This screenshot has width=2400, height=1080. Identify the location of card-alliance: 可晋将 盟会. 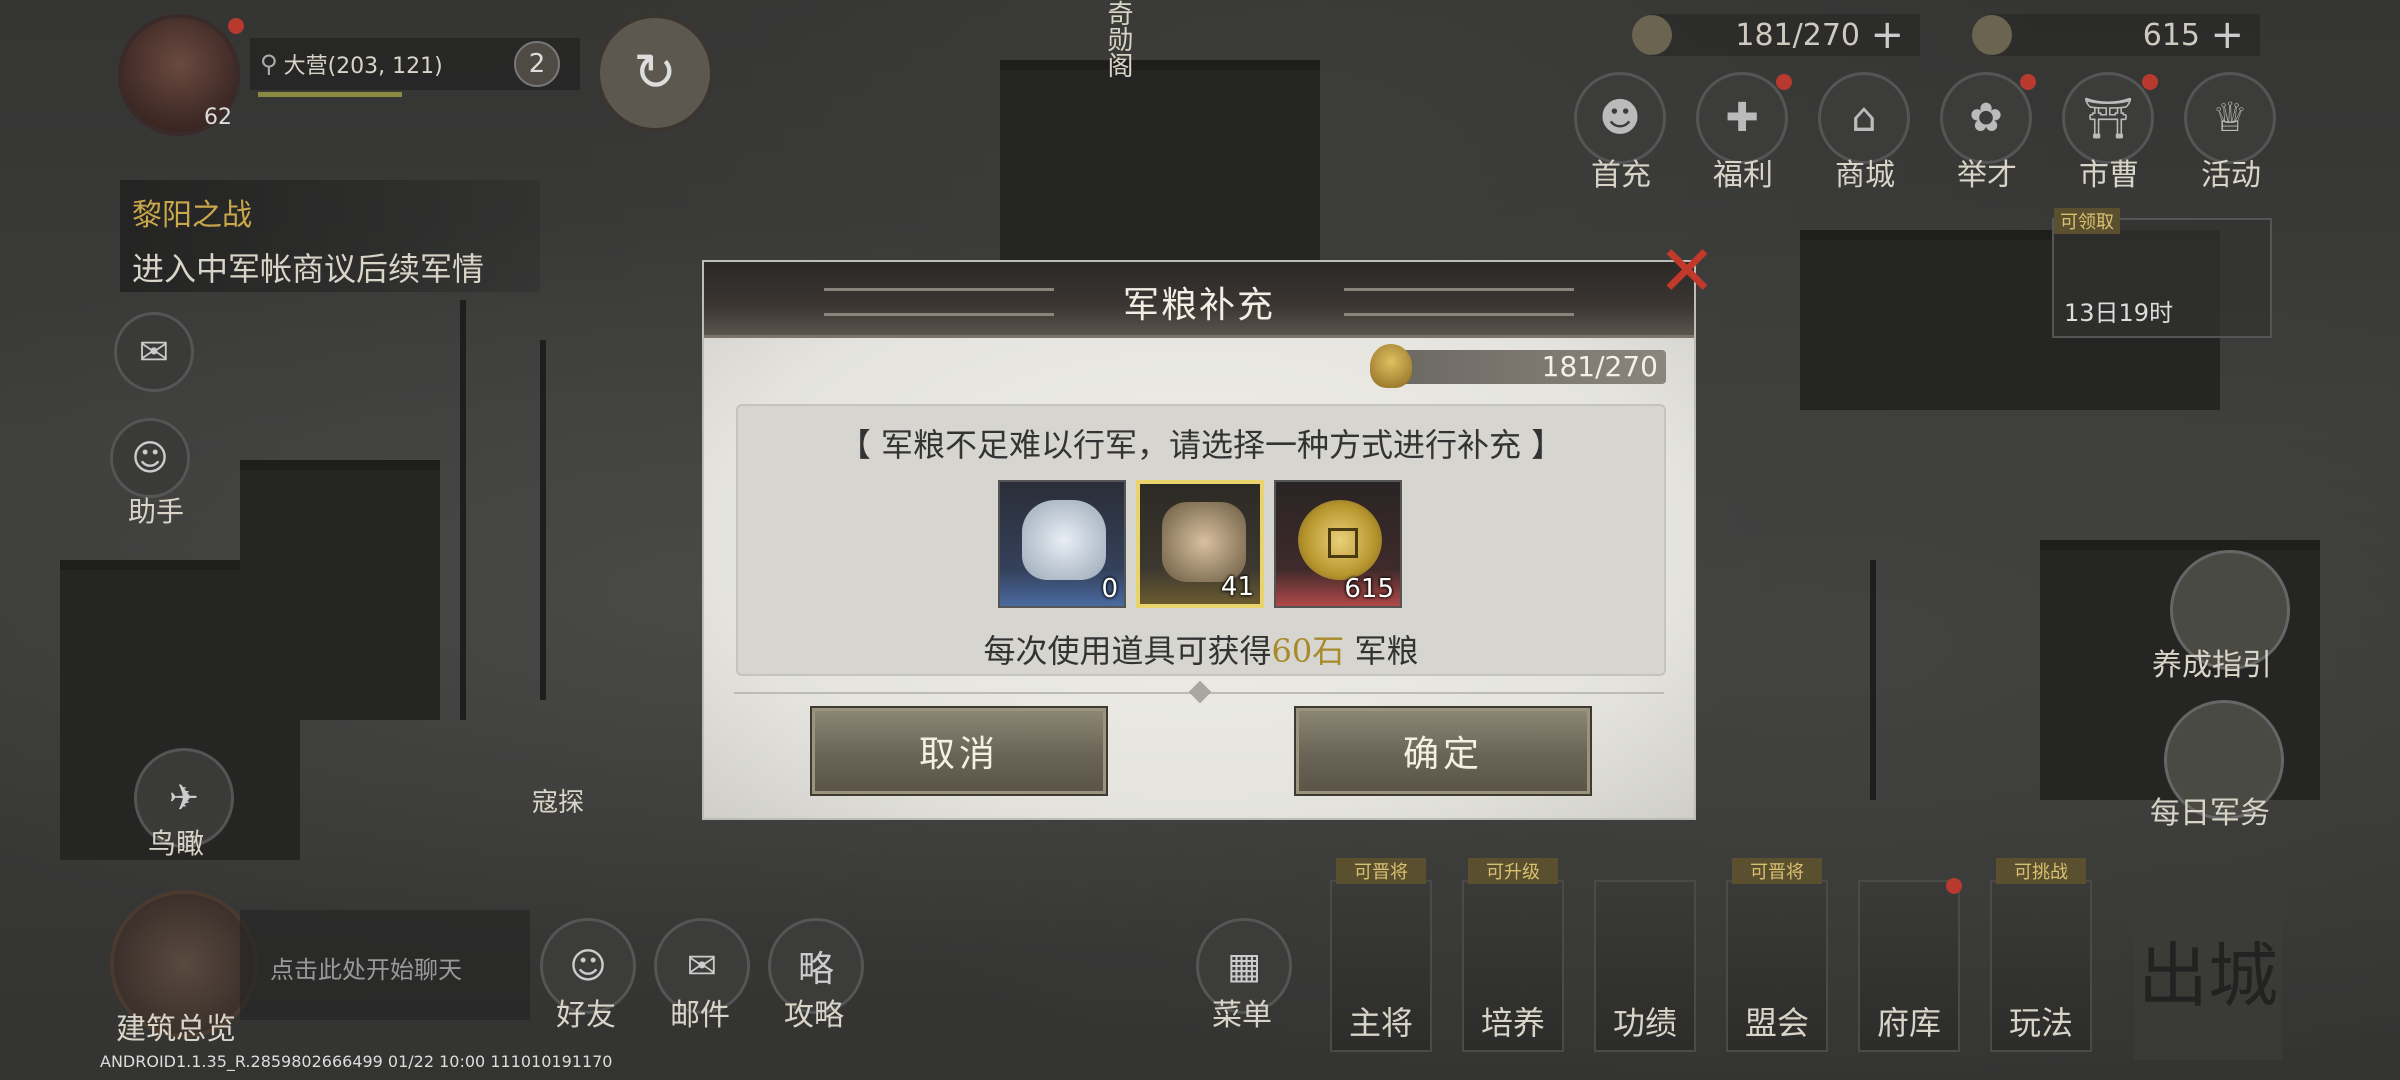
(1777, 955).